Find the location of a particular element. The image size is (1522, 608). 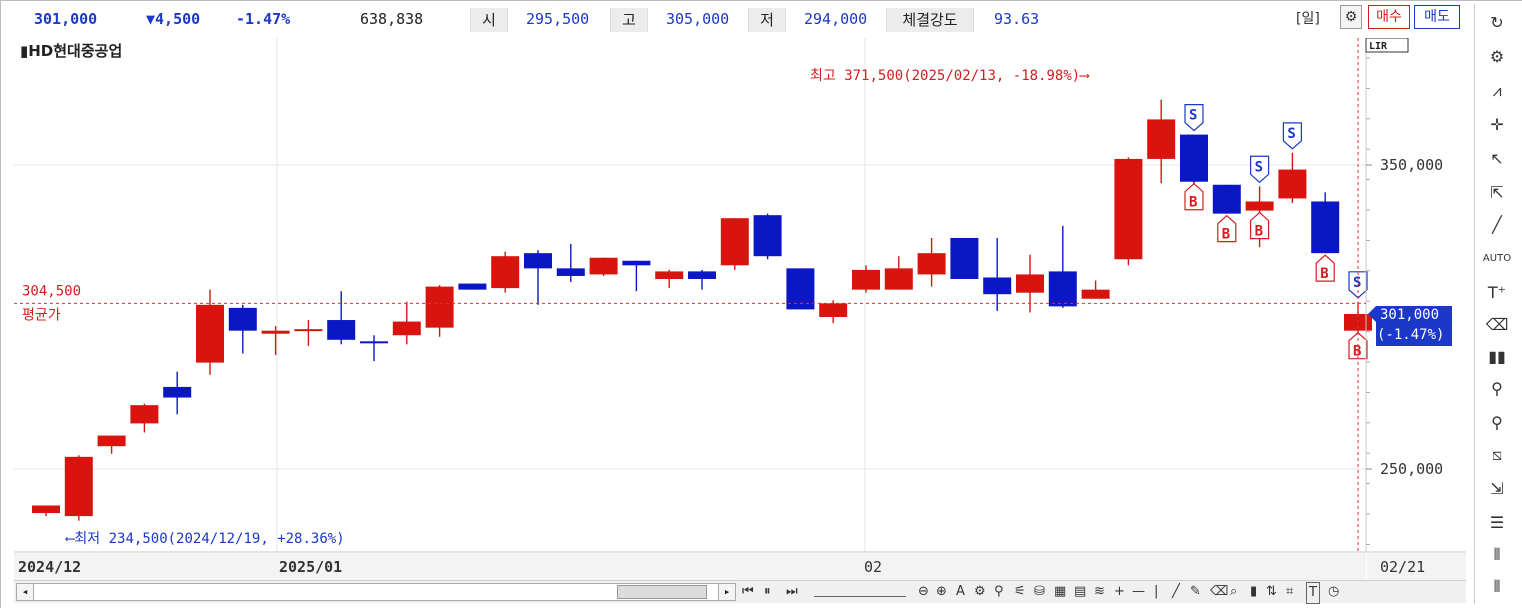

text-tool-icon: T is located at coordinates (1313, 593).